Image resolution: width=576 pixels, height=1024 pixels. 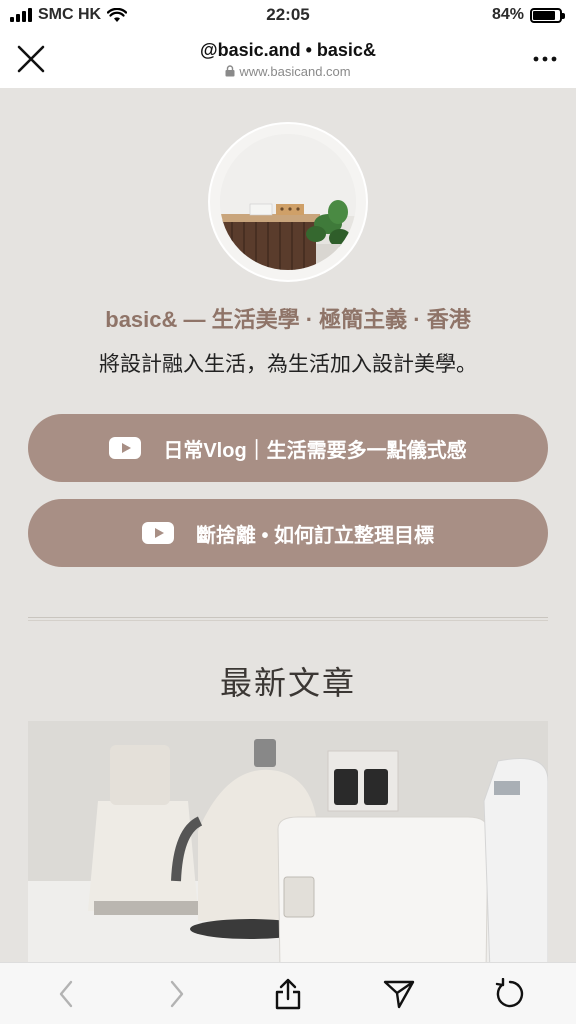 I want to click on status-bar: SMC HK 22:05 84%, so click(x=288, y=15).